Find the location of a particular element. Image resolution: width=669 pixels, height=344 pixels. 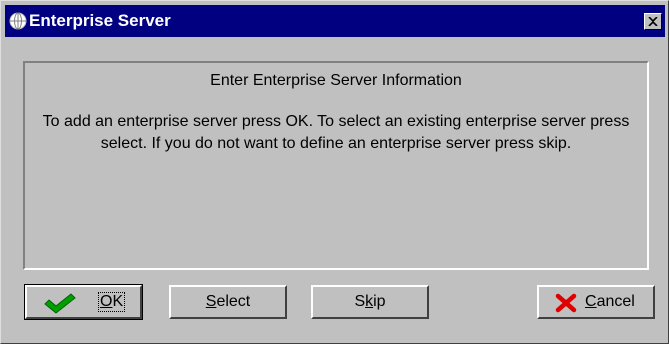

ok-label: OK is located at coordinates (111, 302).